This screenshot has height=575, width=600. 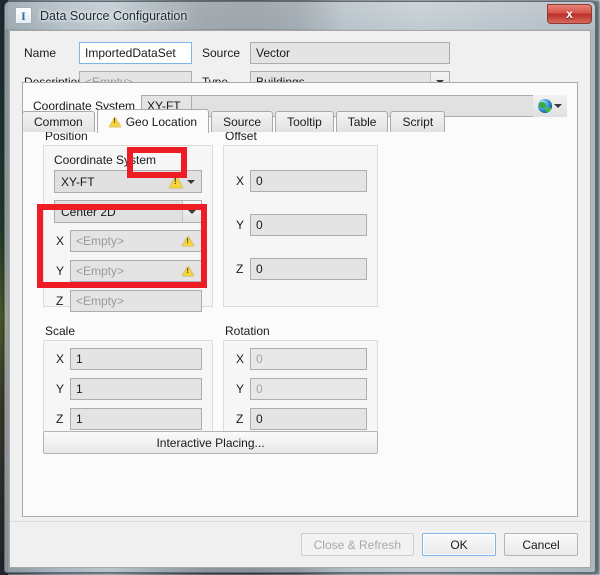 What do you see at coordinates (60, 241) in the screenshot?
I see `position-x-label: X` at bounding box center [60, 241].